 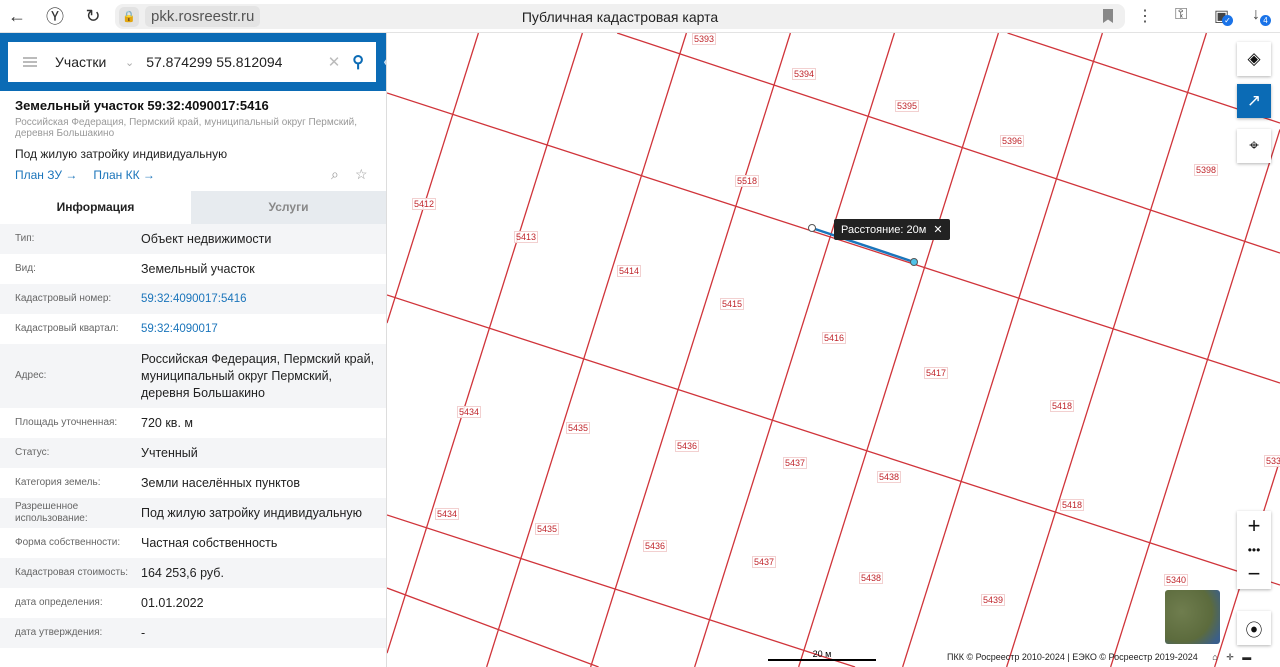 I want to click on field-label: Кадастровая стоимость:, so click(x=72, y=572).